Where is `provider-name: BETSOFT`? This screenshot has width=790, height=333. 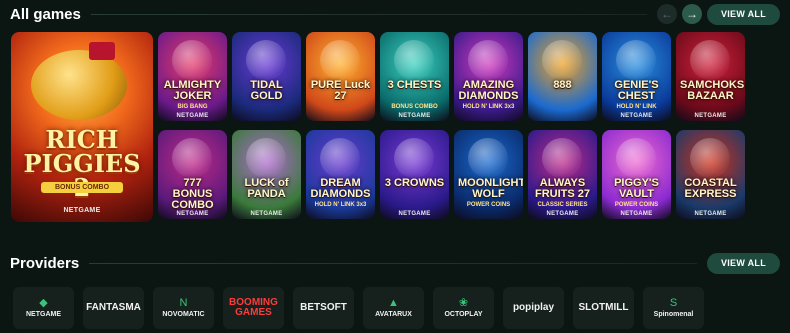
provider-name: BETSOFT is located at coordinates (323, 307).